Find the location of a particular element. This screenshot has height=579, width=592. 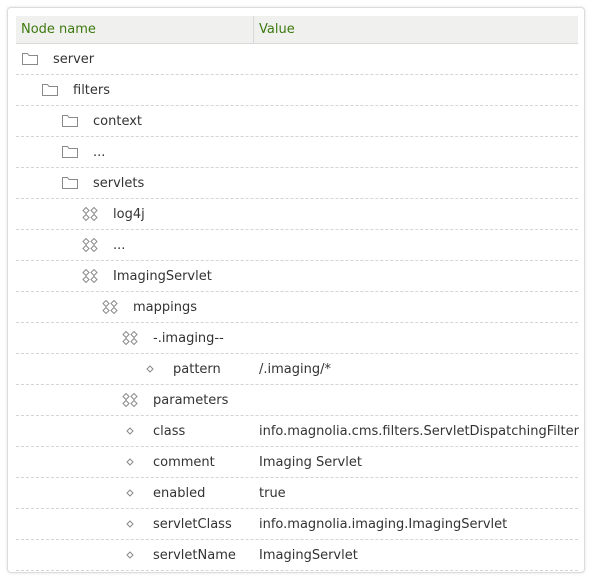

node-name: ImagingServlet is located at coordinates (162, 276).